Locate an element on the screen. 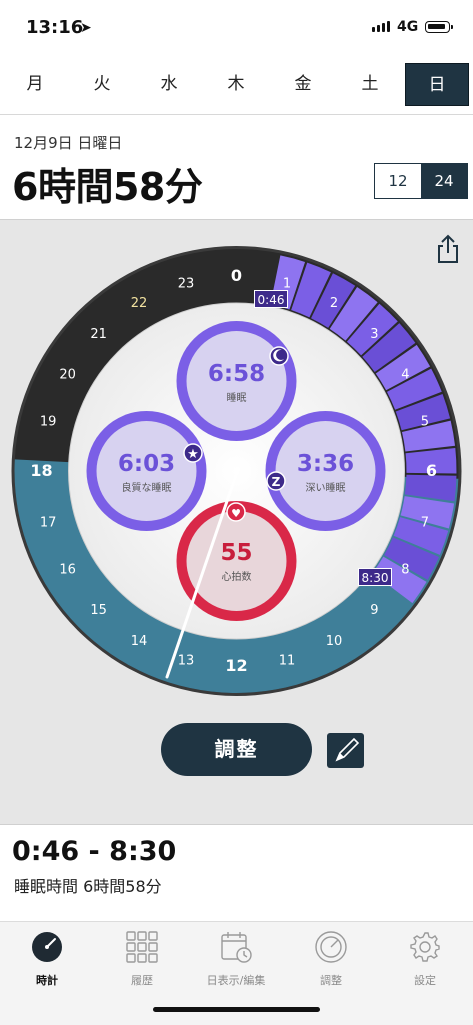 The width and height of the screenshot is (473, 1025). status-bar: 13:16 ➤ 4G is located at coordinates (236, 29).